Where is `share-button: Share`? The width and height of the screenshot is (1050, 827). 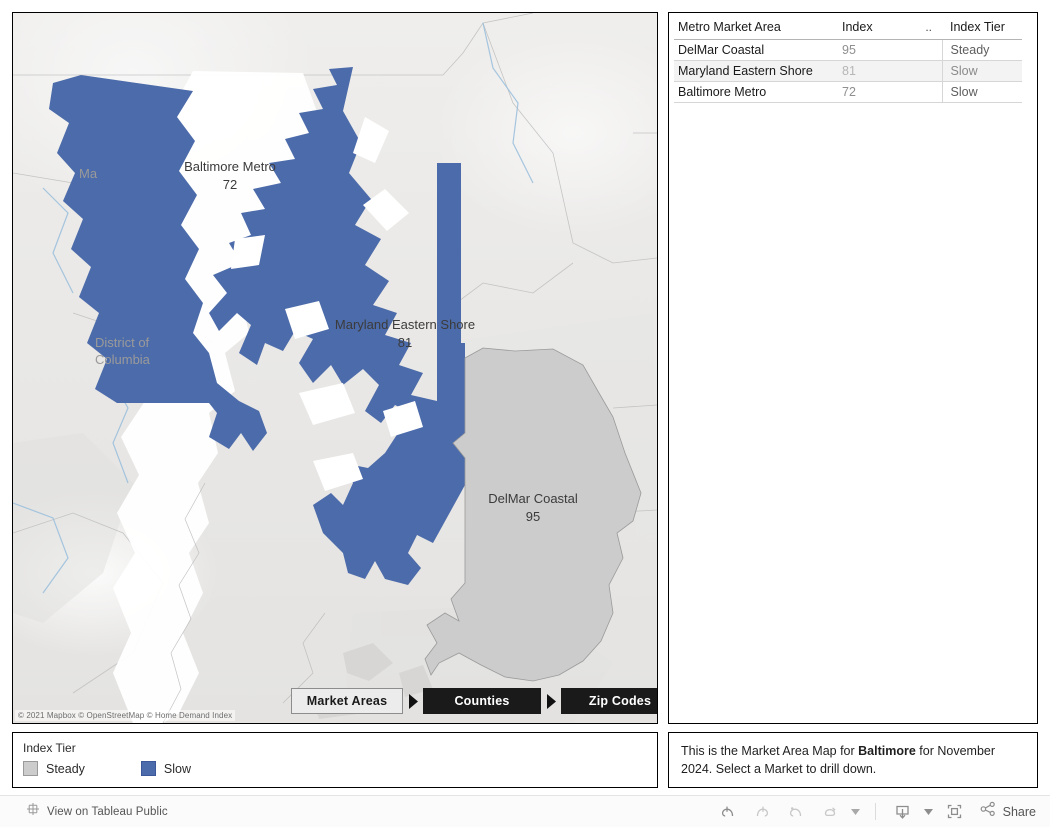 share-button: Share is located at coordinates (1007, 811).